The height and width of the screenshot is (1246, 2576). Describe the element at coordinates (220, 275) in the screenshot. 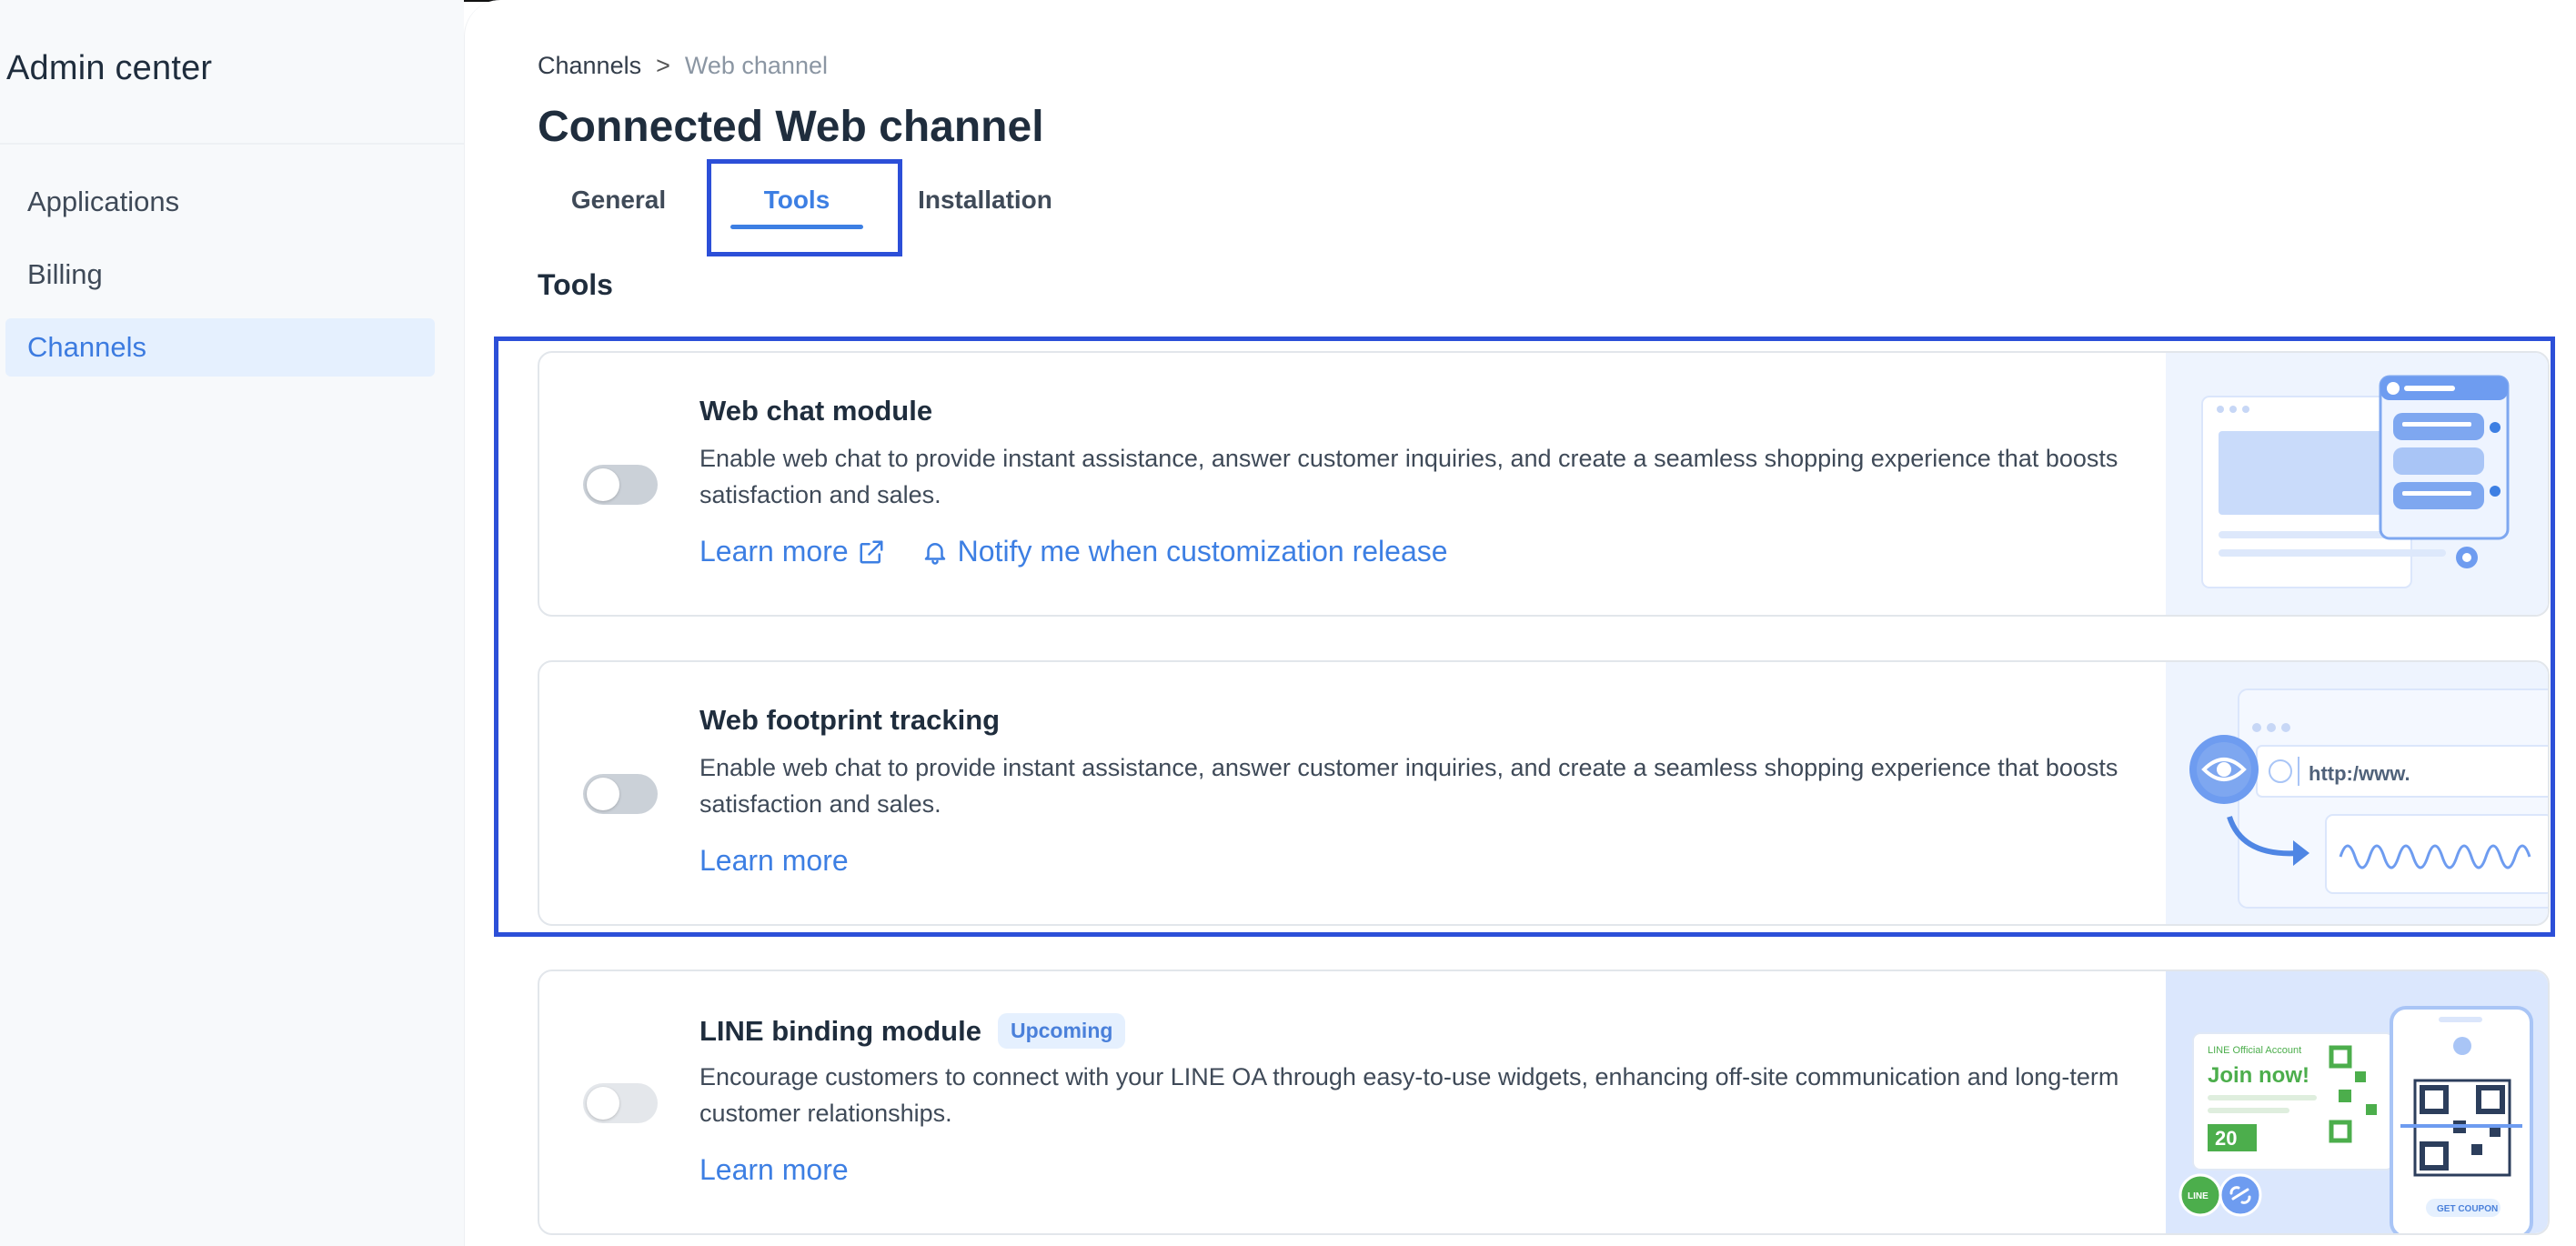

I see `sidebar-item-billing: Billing` at that location.